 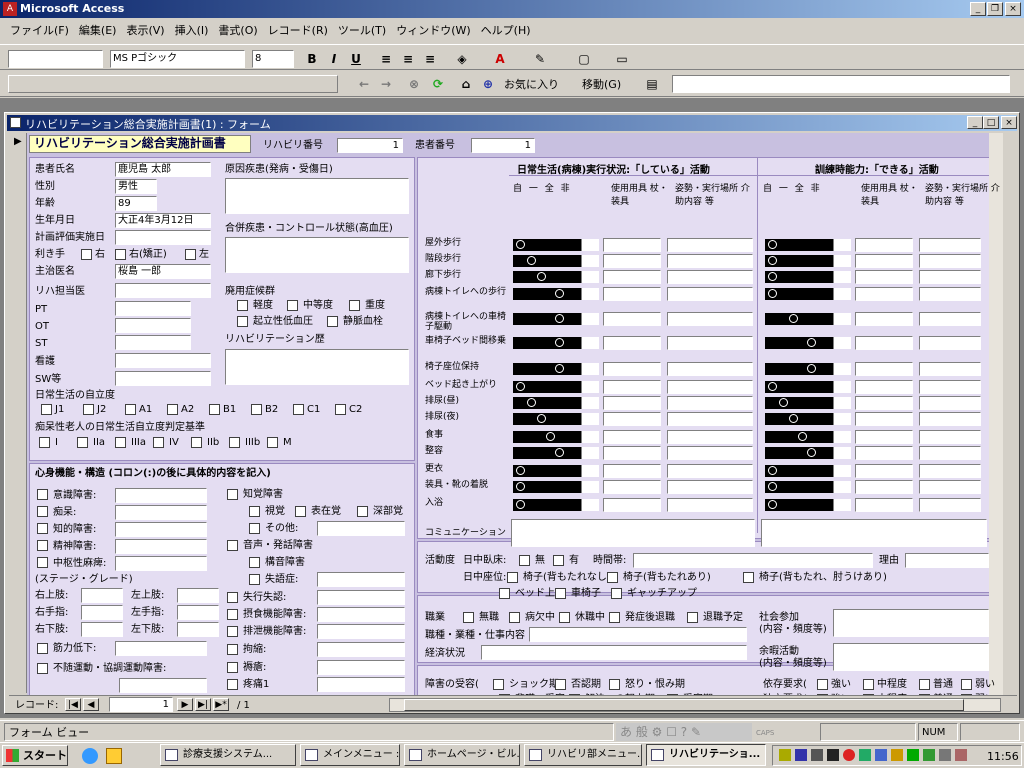 I want to click on menu-item-0: ファイル(F), so click(x=39, y=30).